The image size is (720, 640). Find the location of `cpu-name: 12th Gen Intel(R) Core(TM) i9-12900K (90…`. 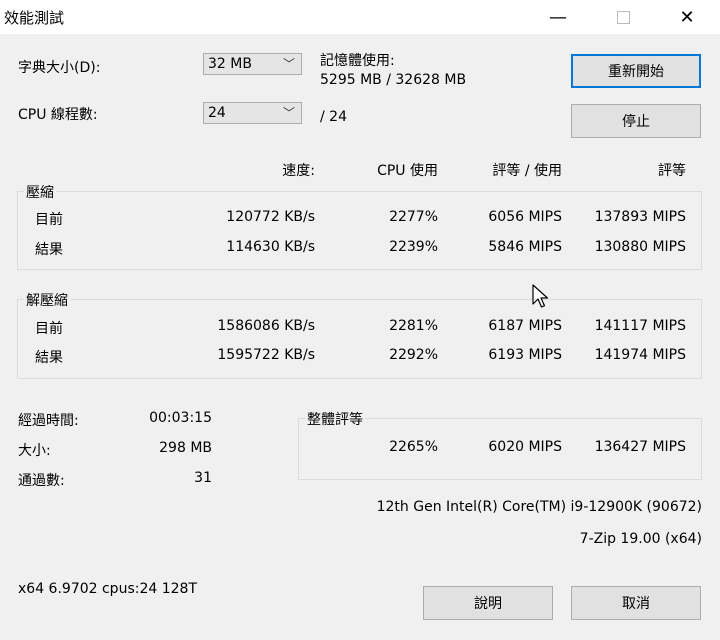

cpu-name: 12th Gen Intel(R) Core(TM) i9-12900K (90… is located at coordinates (539, 507).